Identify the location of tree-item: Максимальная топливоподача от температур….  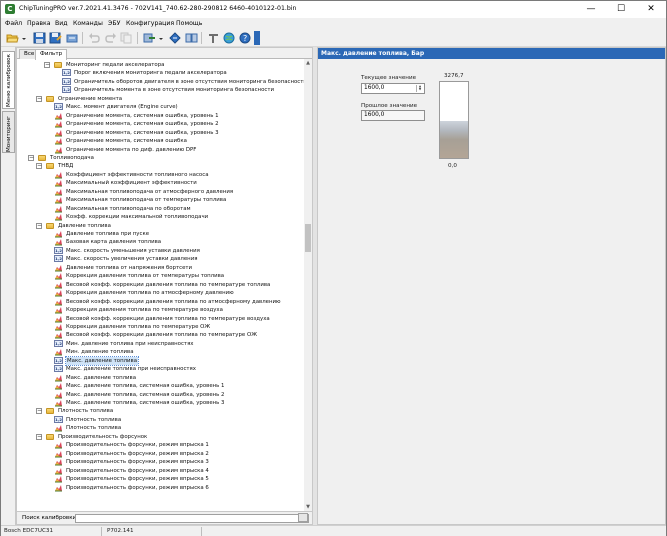
(160, 200).